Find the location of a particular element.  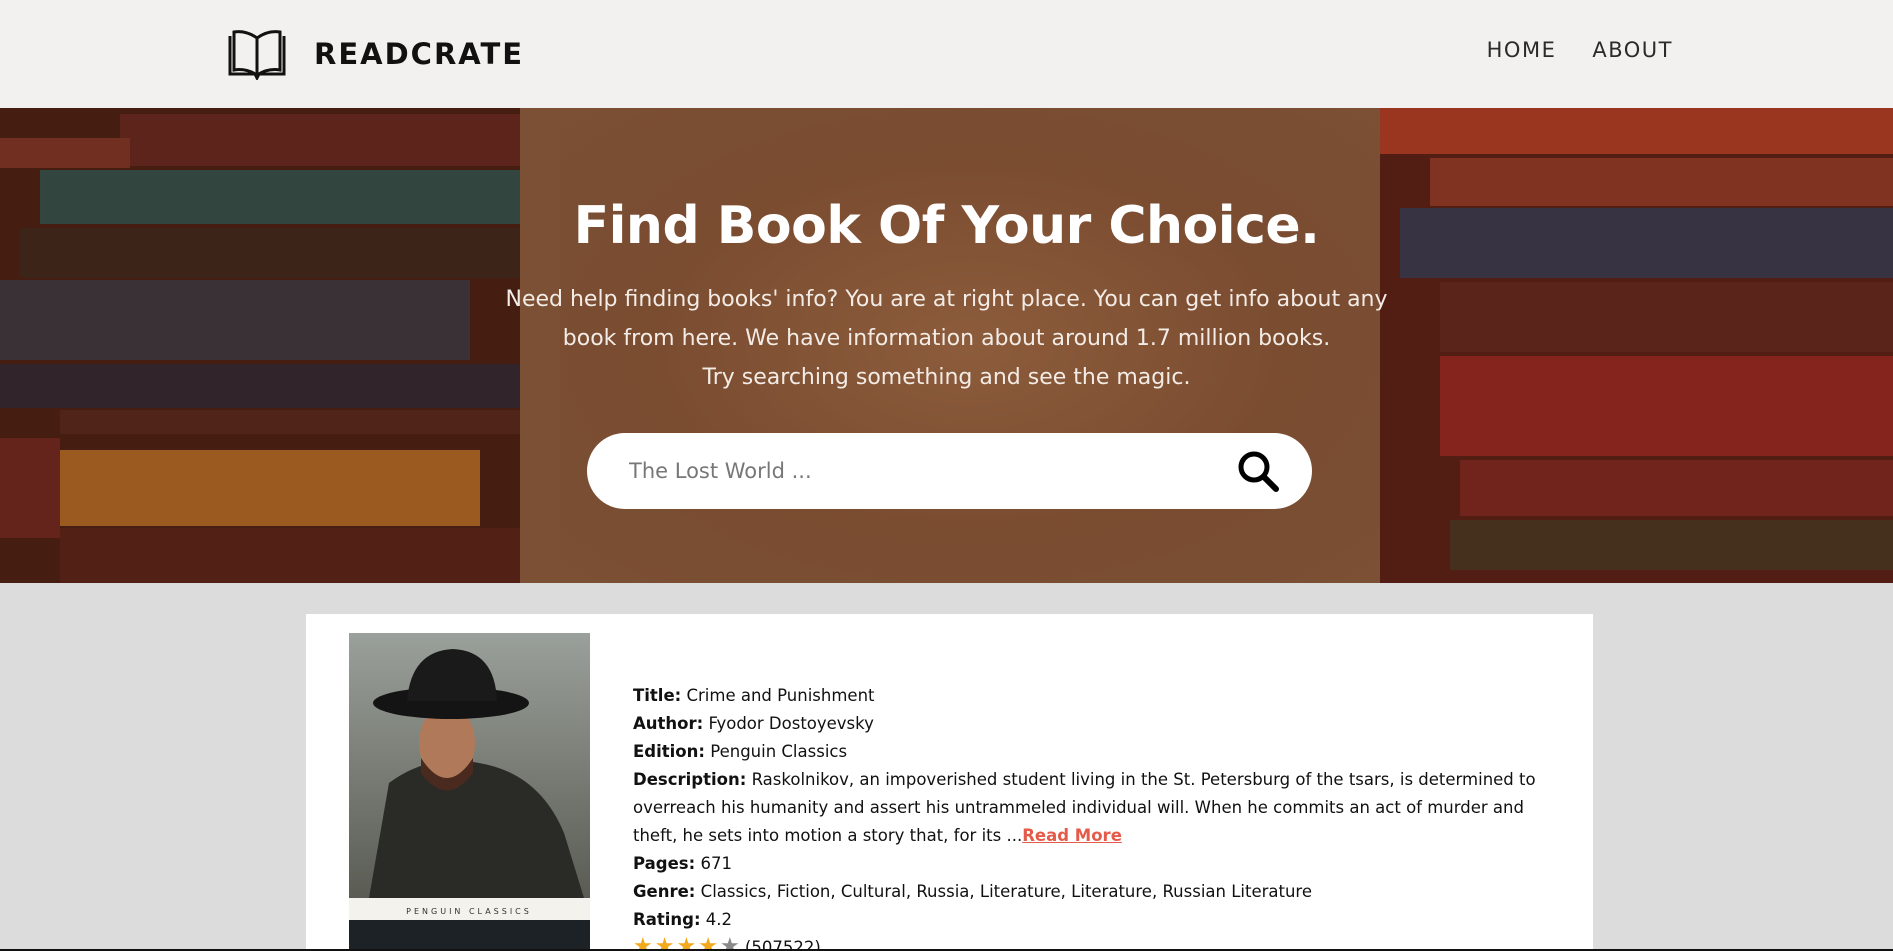

hero-title: Find Book Of Your Choice. is located at coordinates (946, 226).